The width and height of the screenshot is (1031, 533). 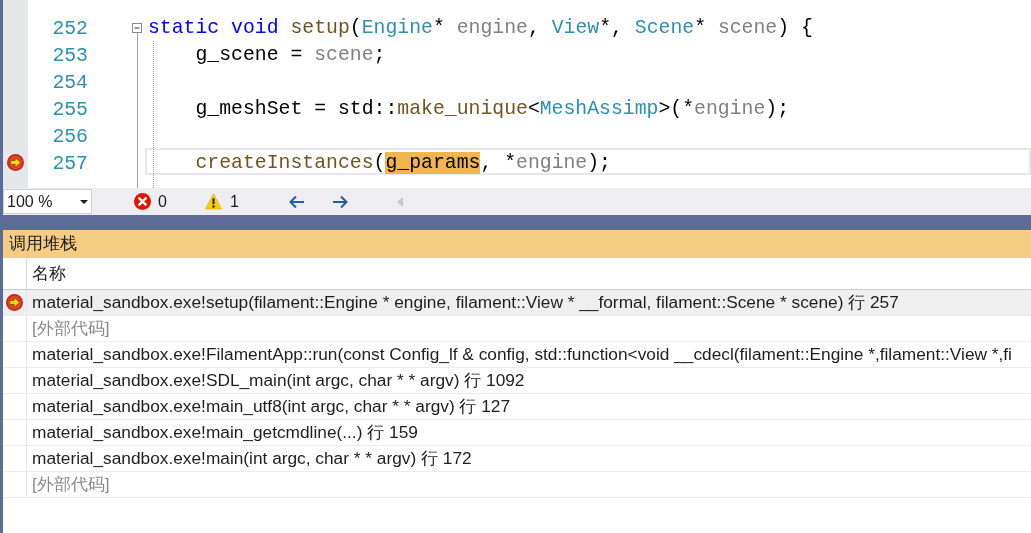 What do you see at coordinates (517, 433) in the screenshot?
I see `call-stack-row: material_sandbox.exe!main_getcmdline(...) 行 159` at bounding box center [517, 433].